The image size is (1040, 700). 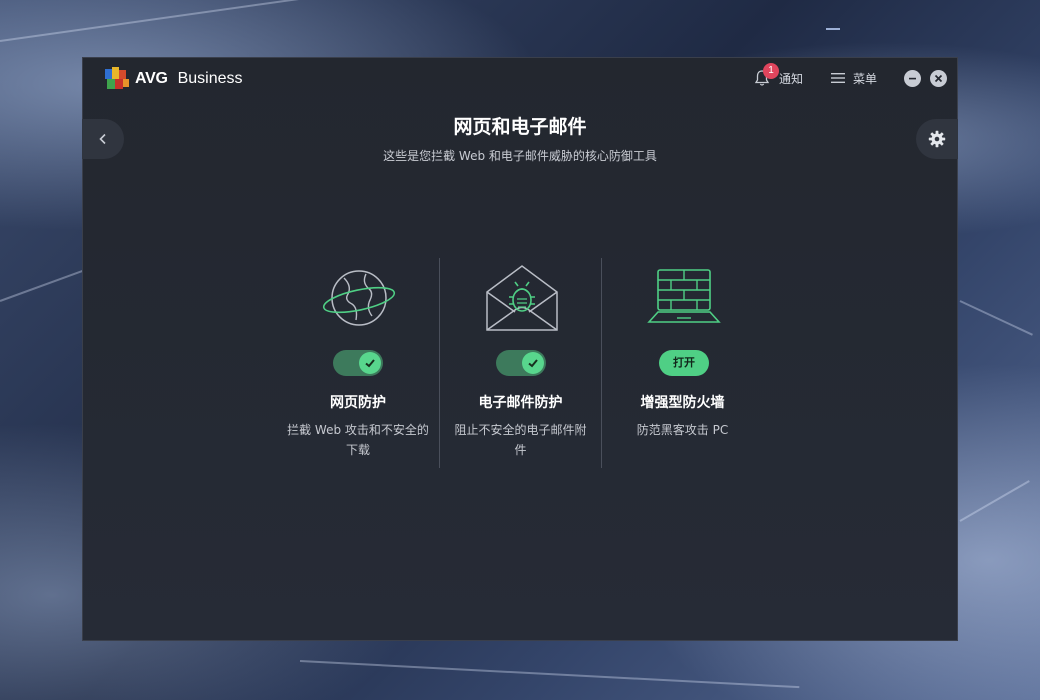 What do you see at coordinates (682, 403) in the screenshot?
I see `feature-title: 增强型防火墙` at bounding box center [682, 403].